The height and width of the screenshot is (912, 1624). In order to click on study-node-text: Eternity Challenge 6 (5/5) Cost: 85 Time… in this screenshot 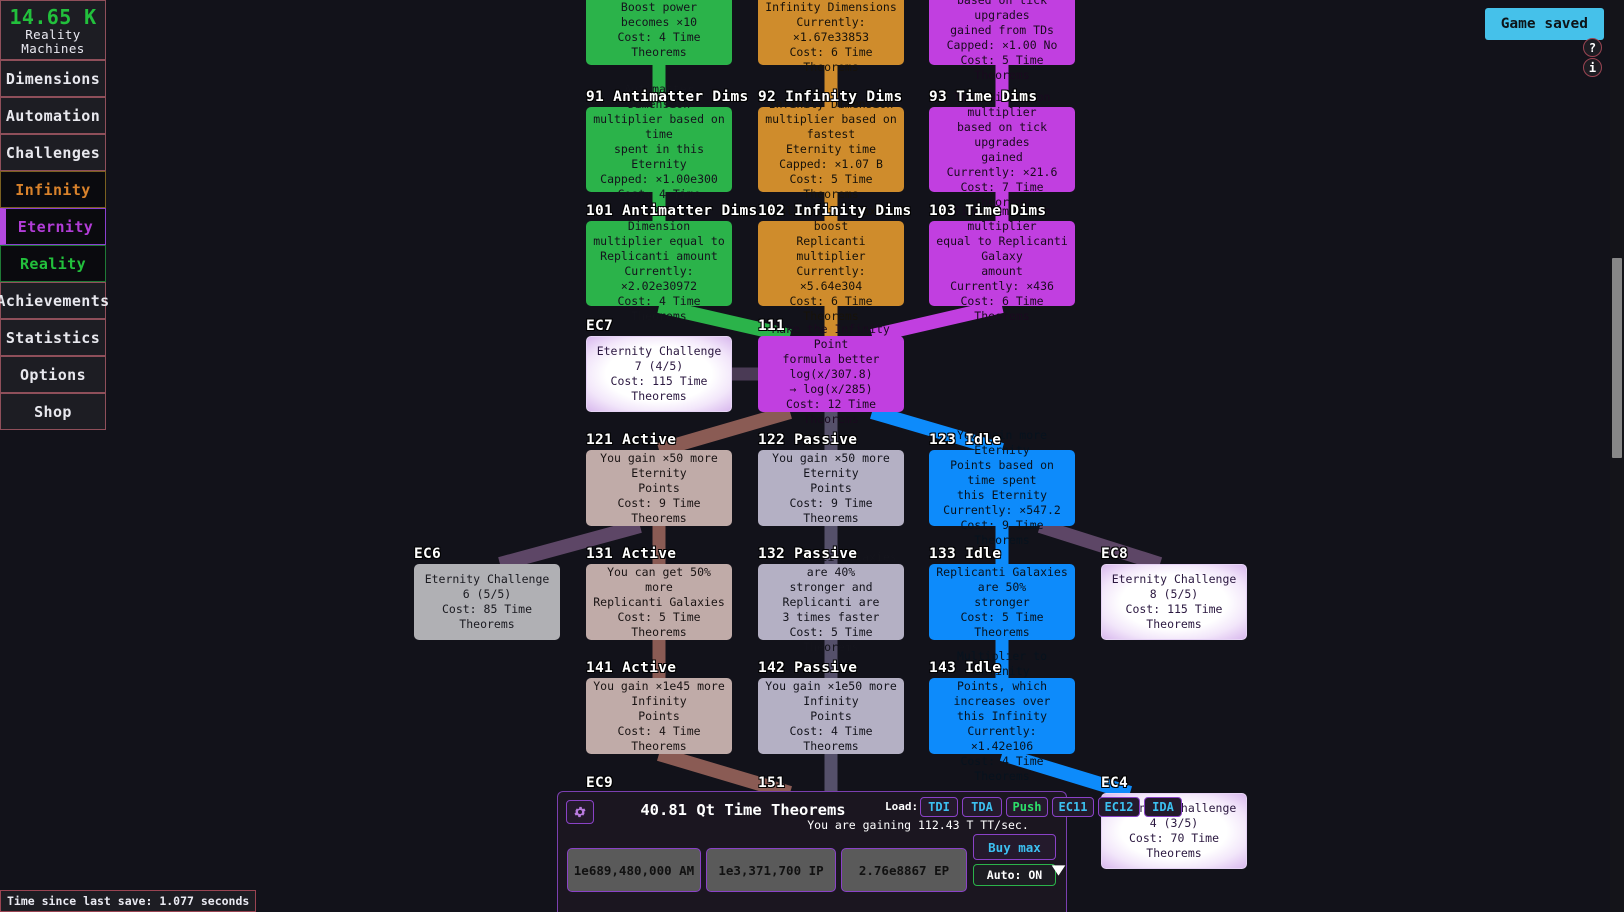, I will do `click(487, 601)`.